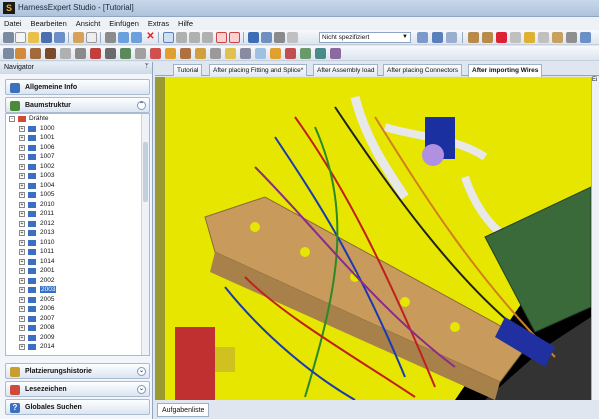 The image size is (599, 419). What do you see at coordinates (140, 53) in the screenshot?
I see `bracket-icon` at bounding box center [140, 53].